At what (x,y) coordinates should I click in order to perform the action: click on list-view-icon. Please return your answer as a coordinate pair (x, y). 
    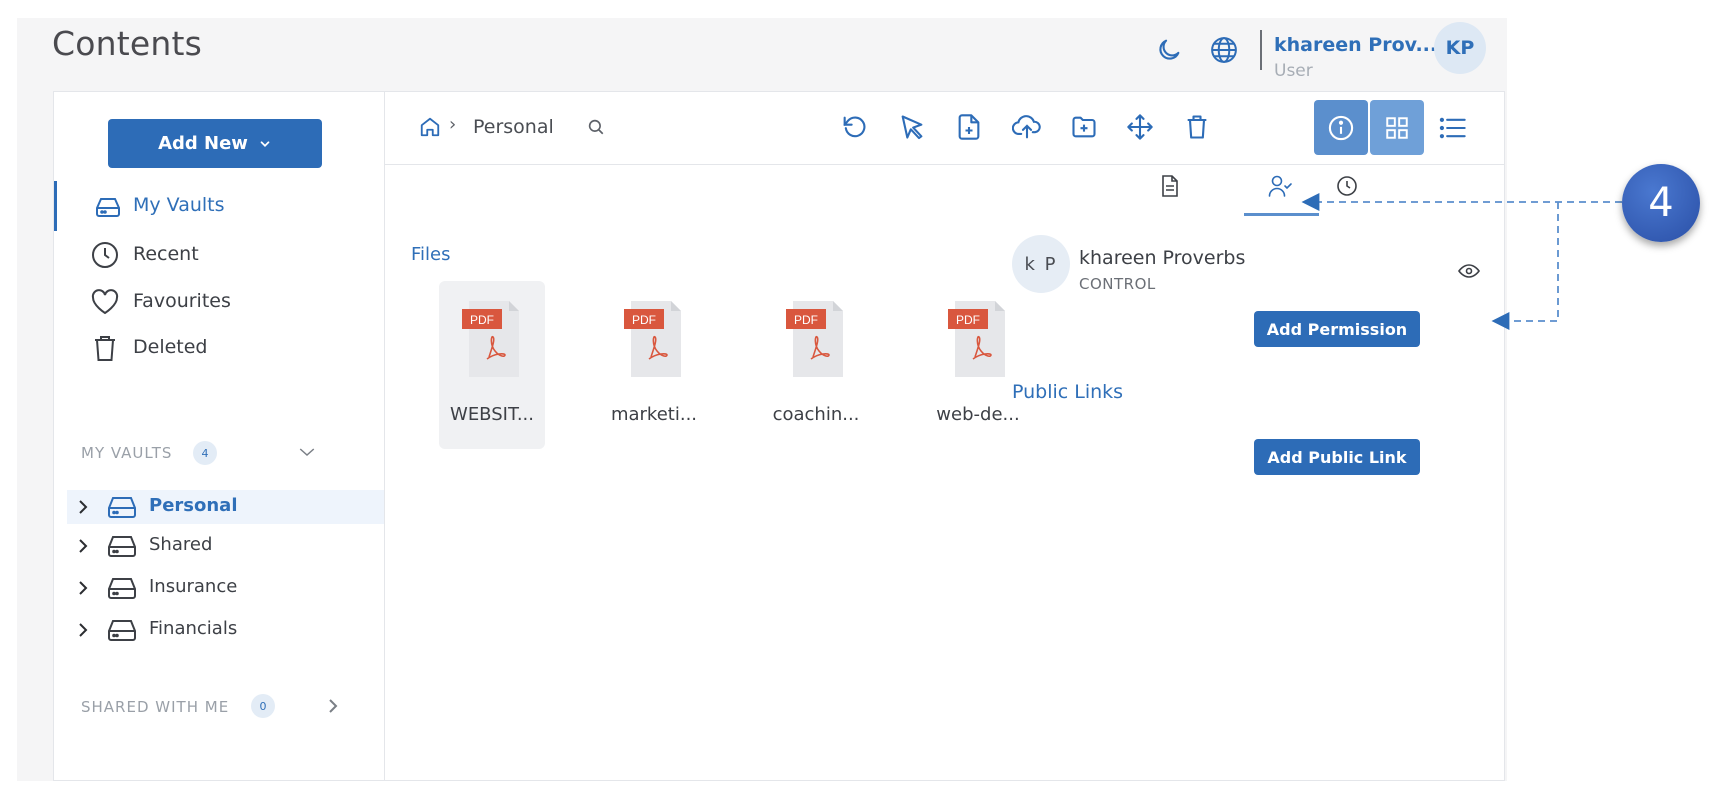
    Looking at the image, I should click on (1453, 127).